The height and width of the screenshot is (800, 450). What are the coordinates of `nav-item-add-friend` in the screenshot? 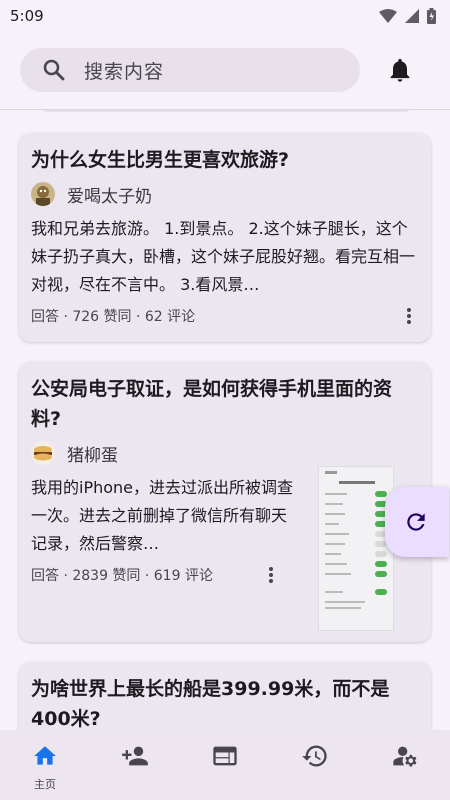 It's located at (135, 765).